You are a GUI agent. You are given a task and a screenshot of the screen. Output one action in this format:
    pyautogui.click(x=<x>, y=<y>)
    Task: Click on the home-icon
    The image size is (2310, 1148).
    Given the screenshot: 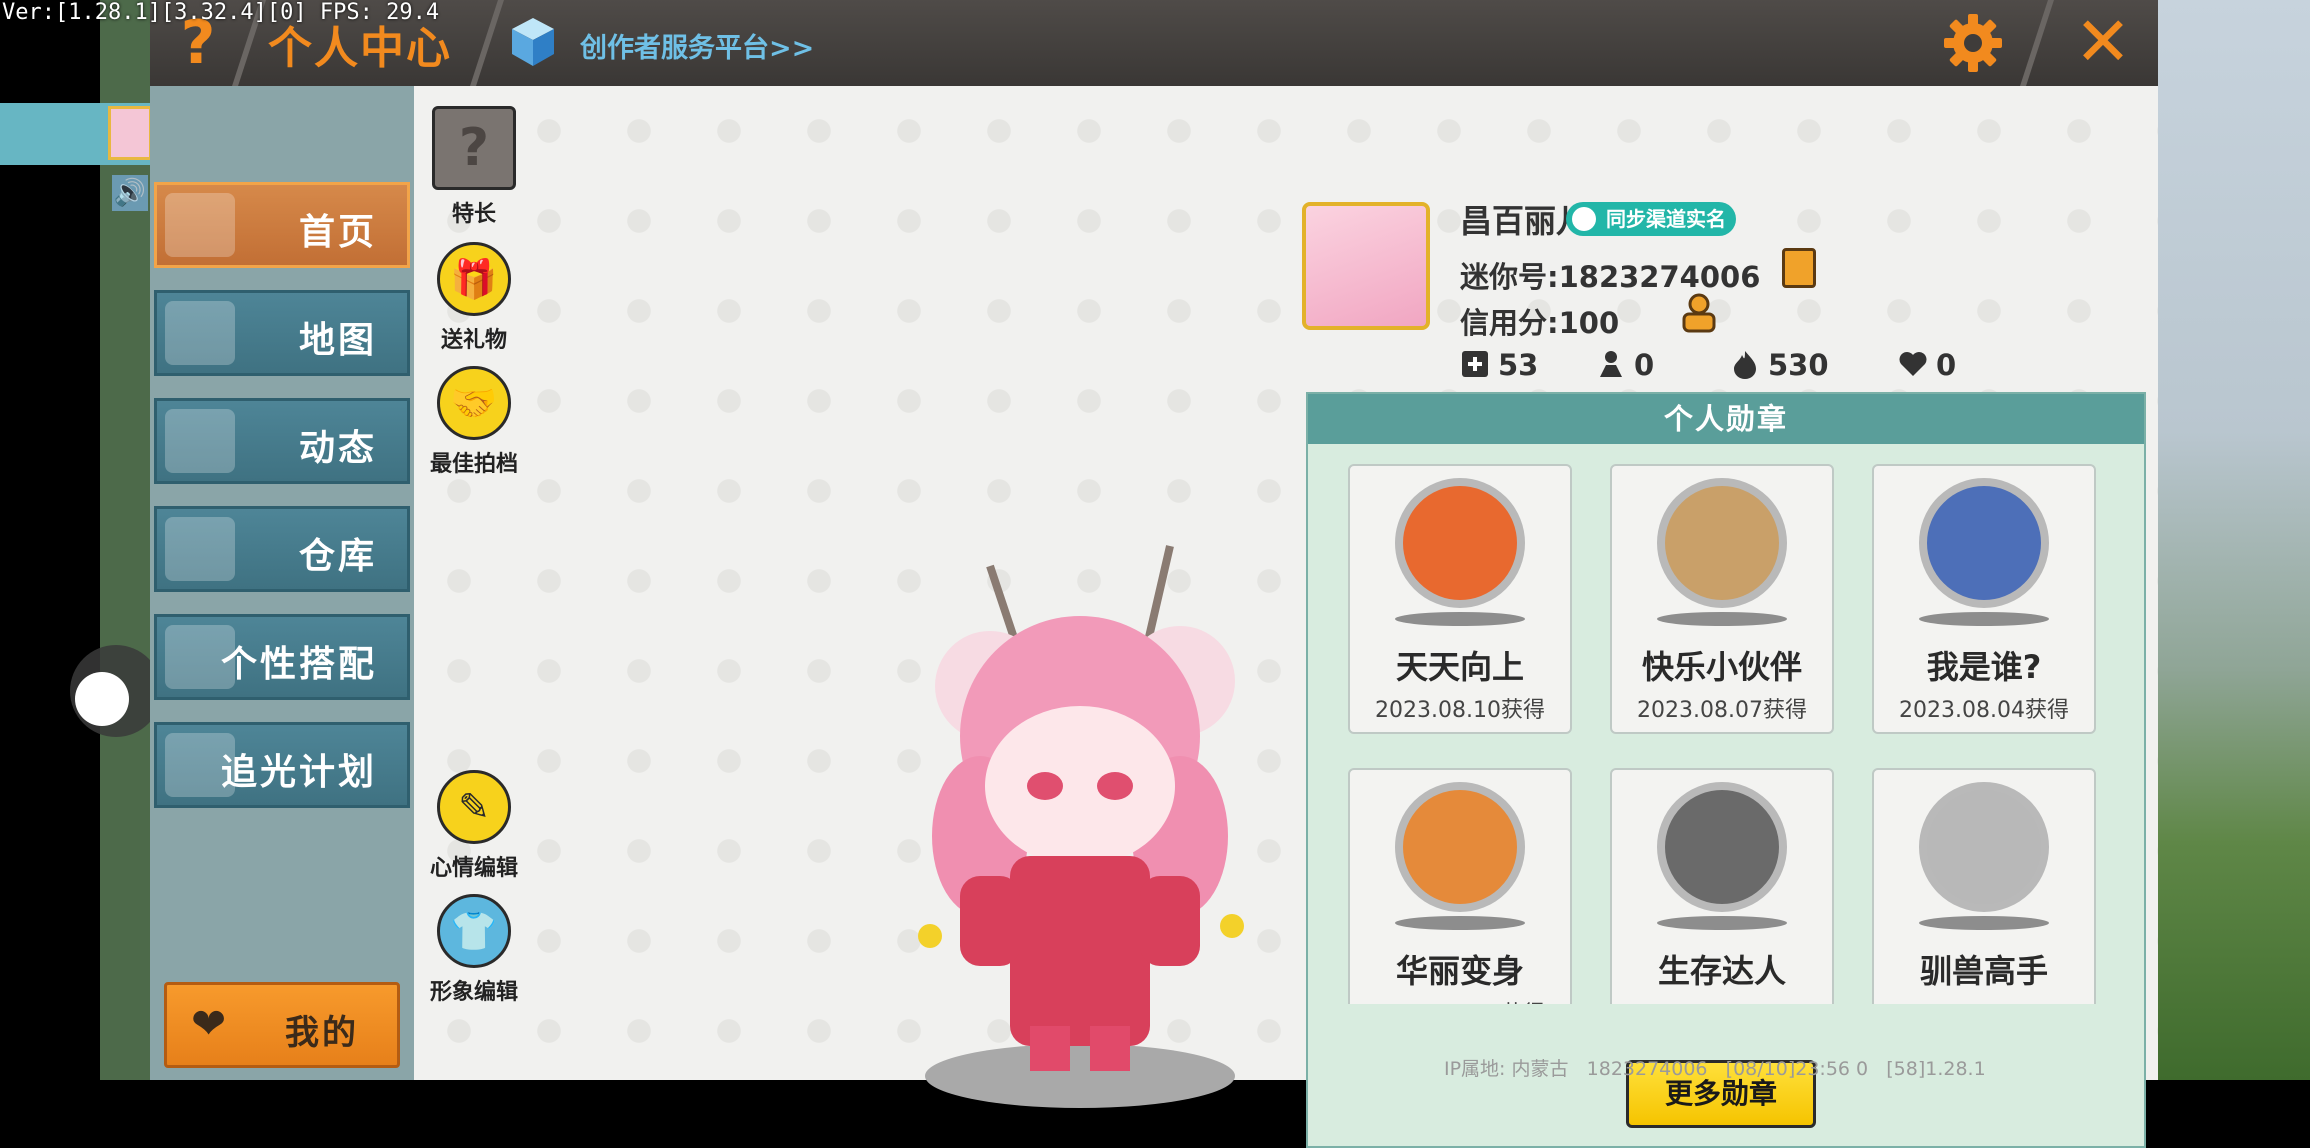 What is the action you would take?
    pyautogui.click(x=200, y=225)
    